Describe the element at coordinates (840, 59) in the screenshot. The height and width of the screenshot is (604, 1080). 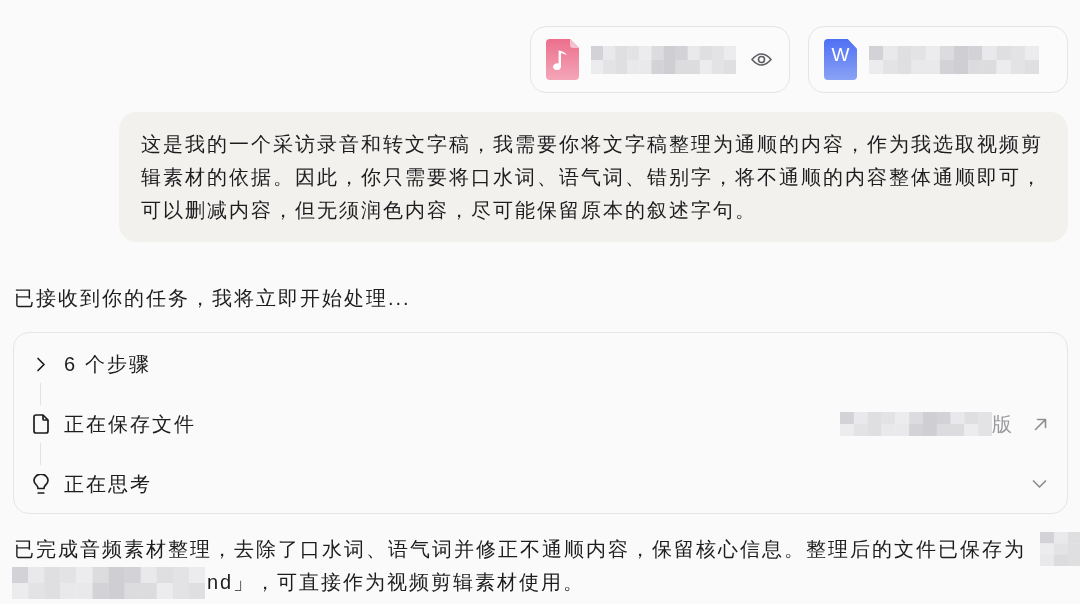
I see `word-file-icon: W` at that location.